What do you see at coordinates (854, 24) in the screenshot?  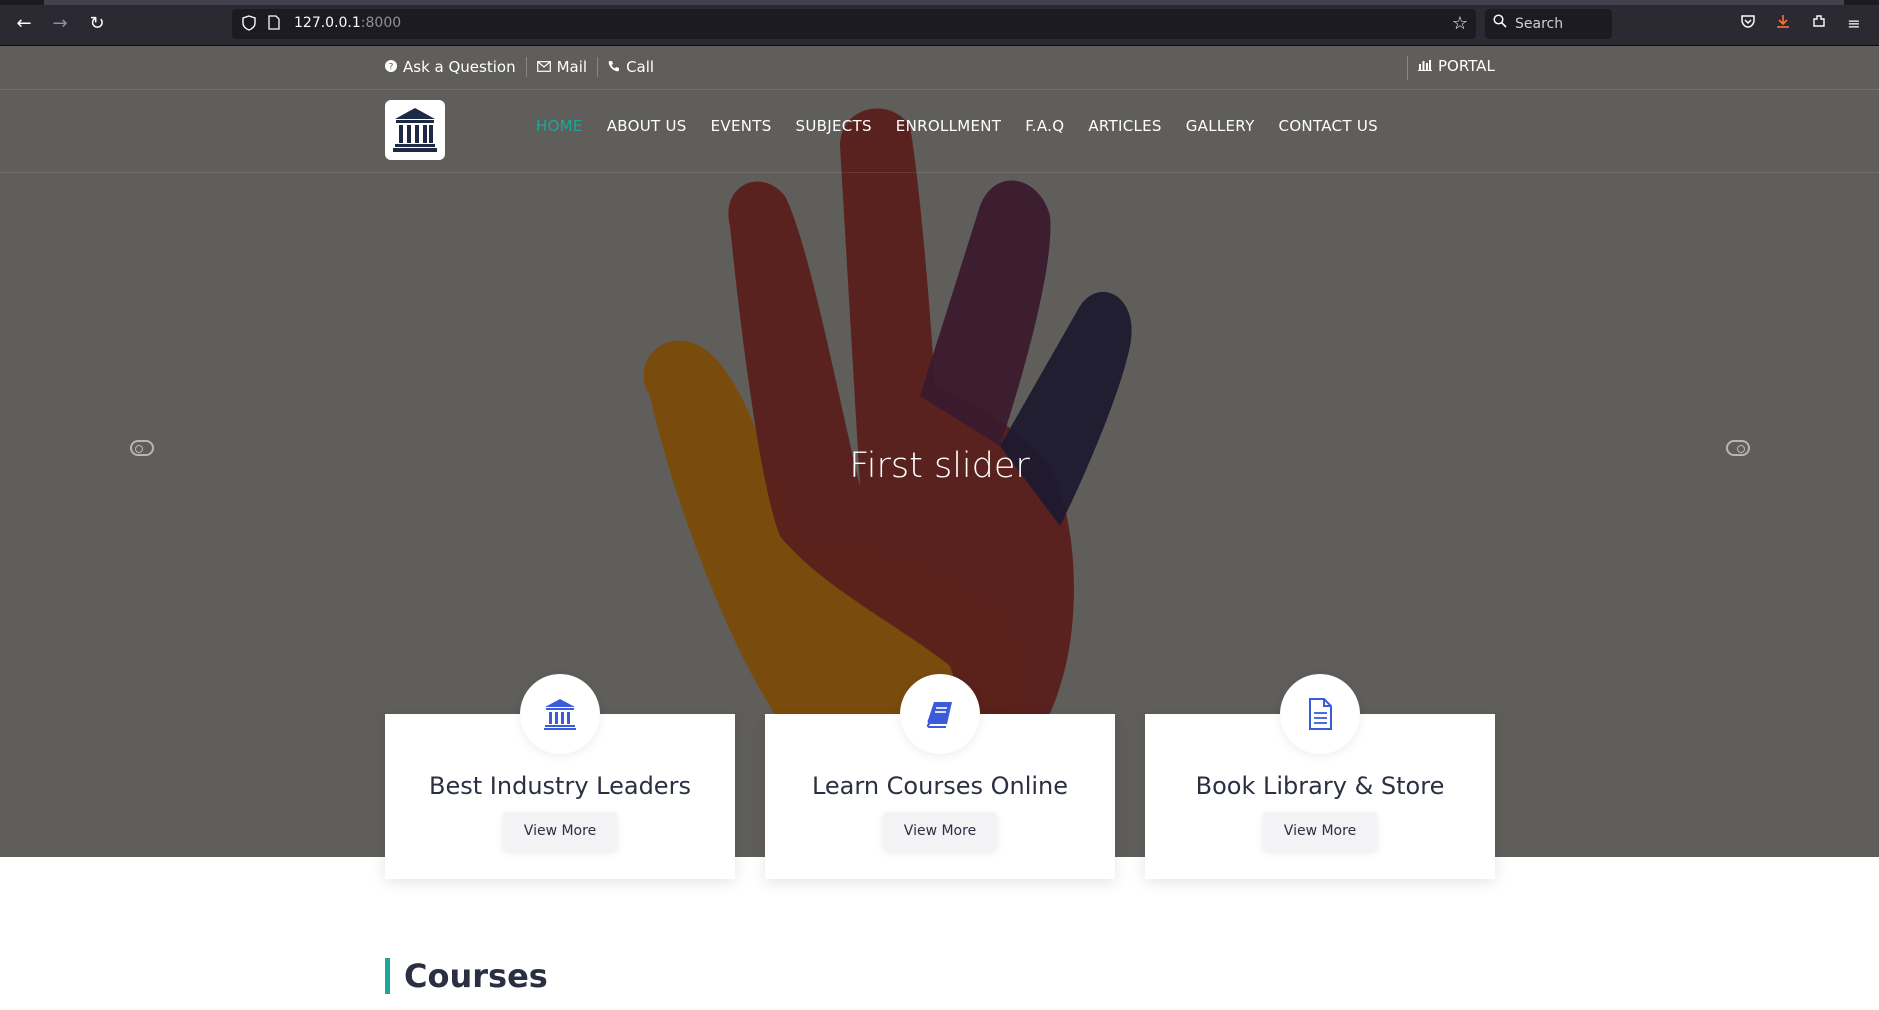 I see `address-bar: 127.0.0.1:8000 ☆` at bounding box center [854, 24].